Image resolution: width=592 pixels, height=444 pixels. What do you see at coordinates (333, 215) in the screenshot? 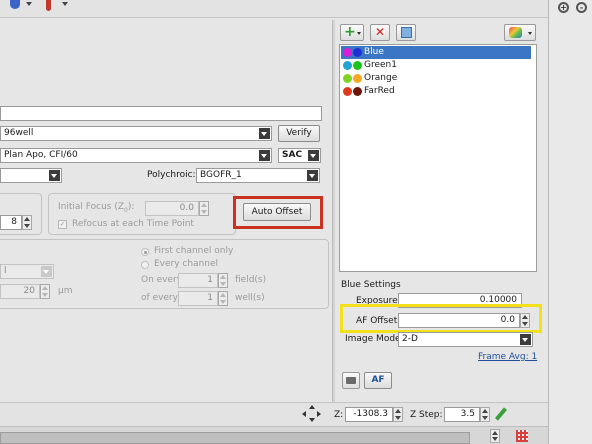
I see `panel-splitter` at bounding box center [333, 215].